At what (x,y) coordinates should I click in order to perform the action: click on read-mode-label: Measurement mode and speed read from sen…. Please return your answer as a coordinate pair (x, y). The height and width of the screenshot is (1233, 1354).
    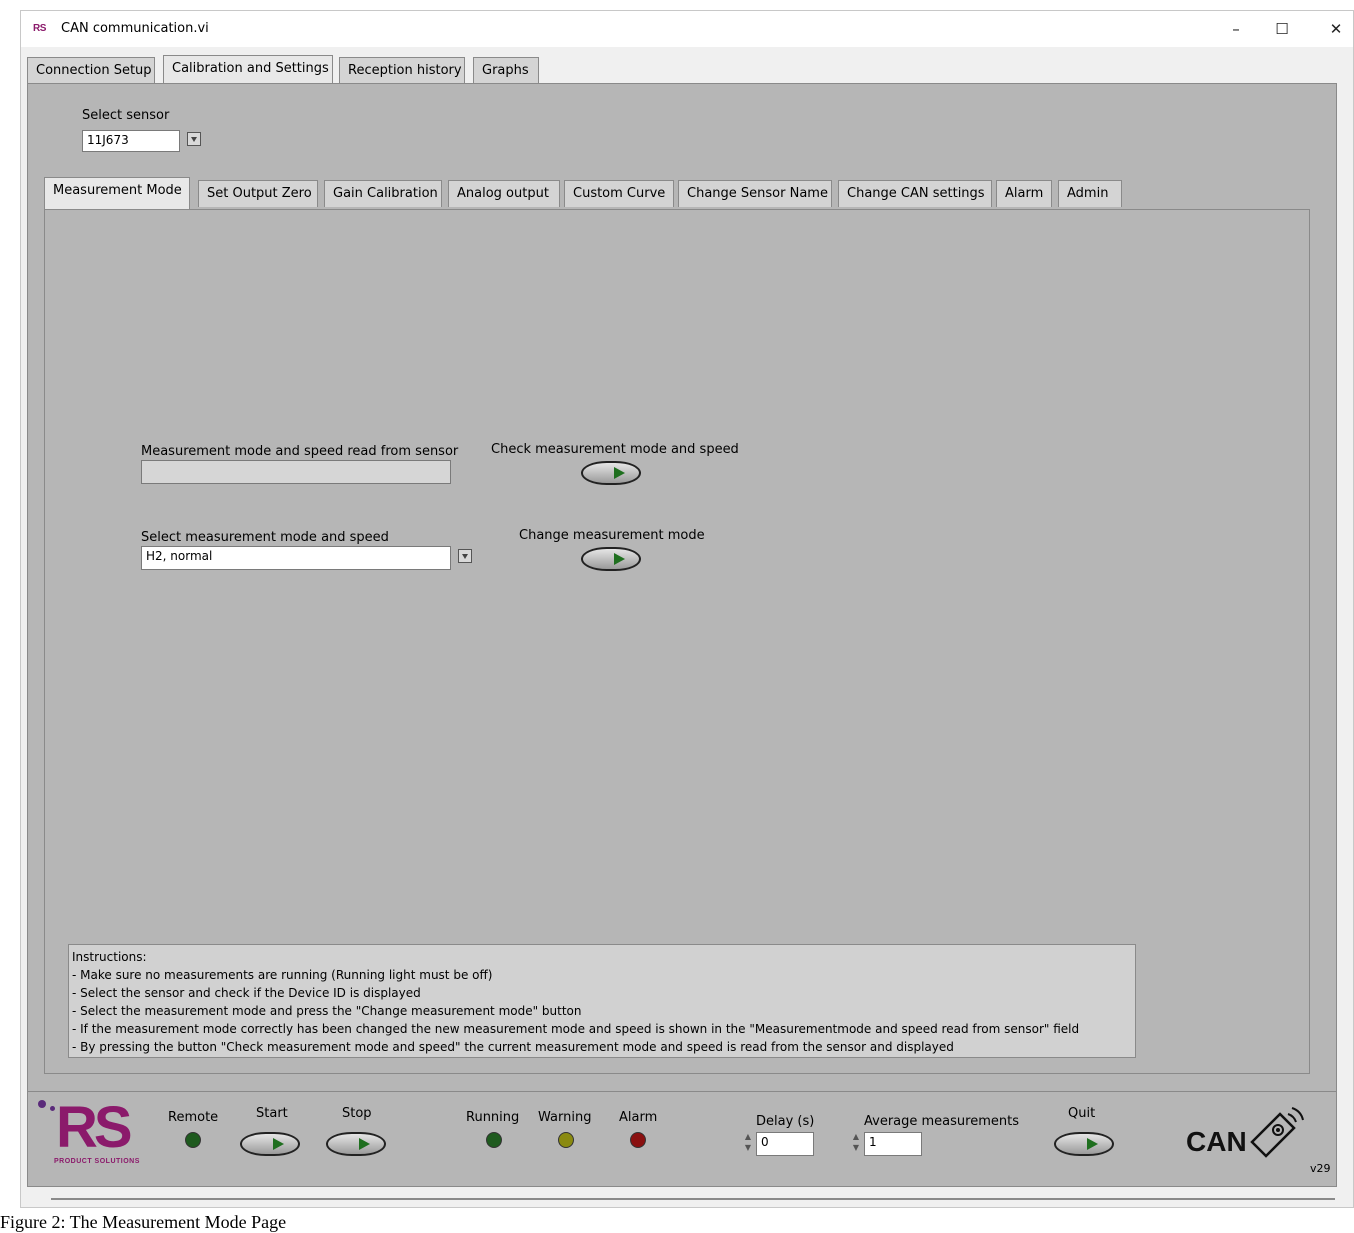
    Looking at the image, I should click on (300, 451).